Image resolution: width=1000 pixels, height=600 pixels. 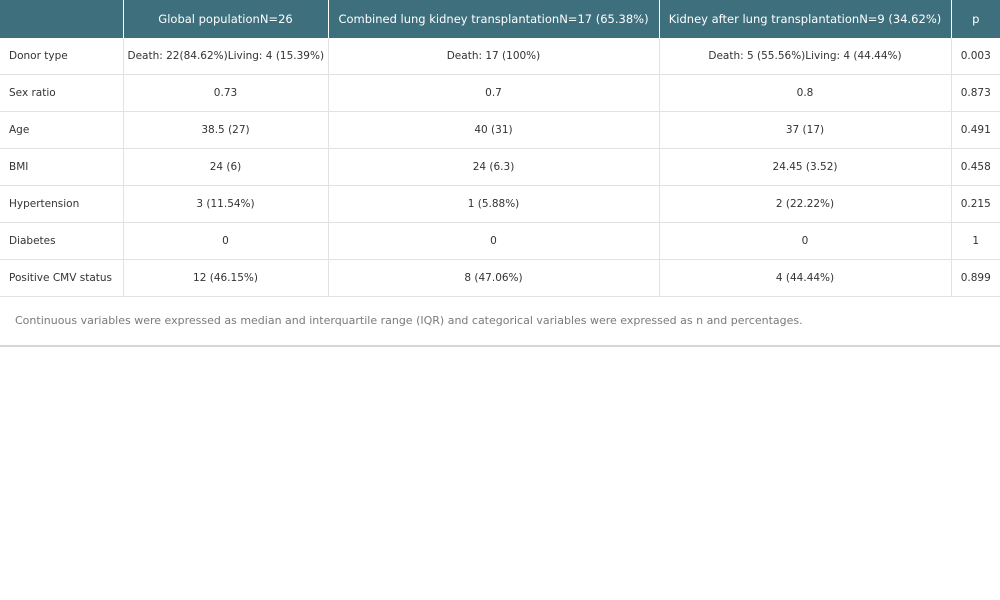 I want to click on table-row: Diabetes 0 0 0 1, so click(x=500, y=241).